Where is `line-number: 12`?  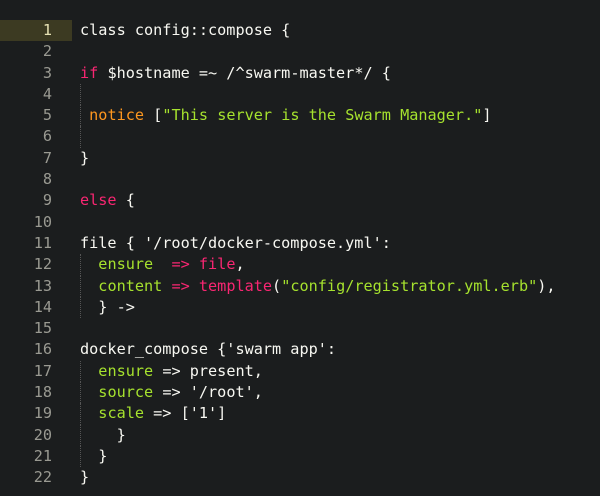 line-number: 12 is located at coordinates (42, 264).